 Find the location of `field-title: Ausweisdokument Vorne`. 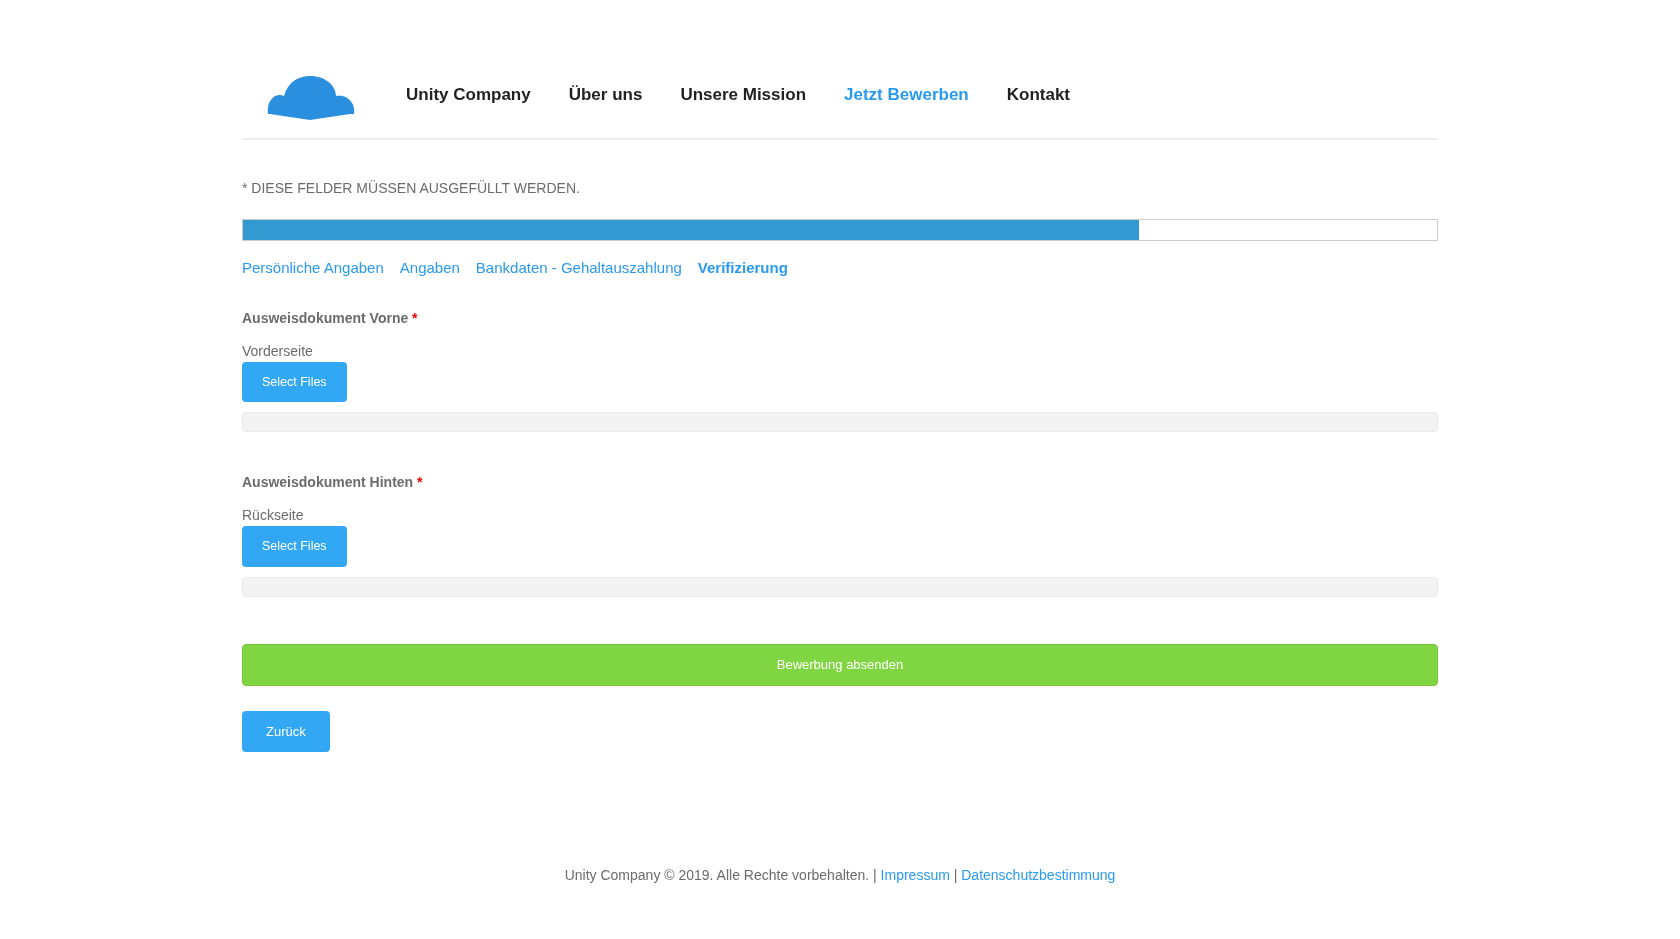

field-title: Ausweisdokument Vorne is located at coordinates (325, 317).